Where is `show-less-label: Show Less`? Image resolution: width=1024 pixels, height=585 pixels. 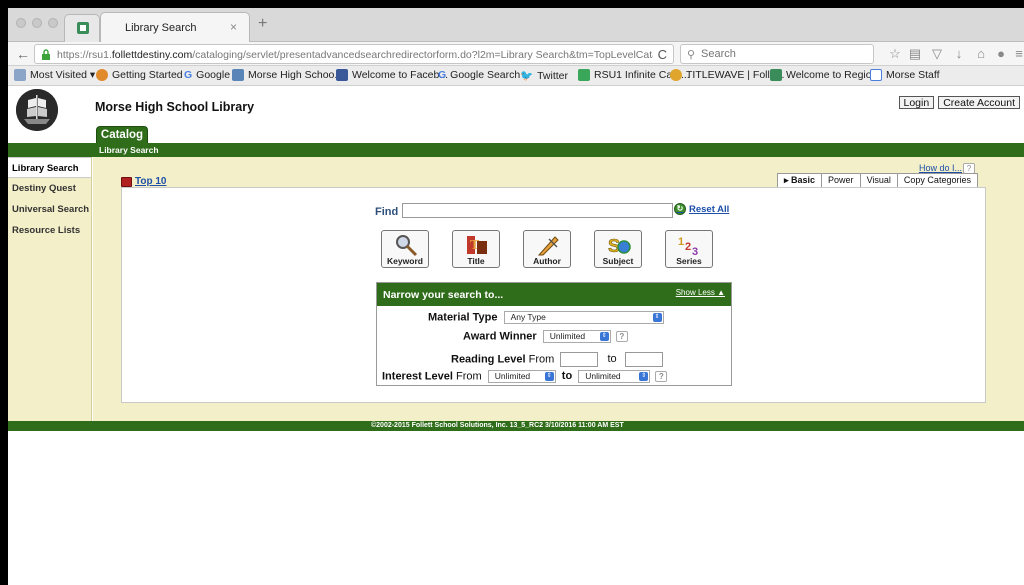
show-less-label: Show Less is located at coordinates (695, 292).